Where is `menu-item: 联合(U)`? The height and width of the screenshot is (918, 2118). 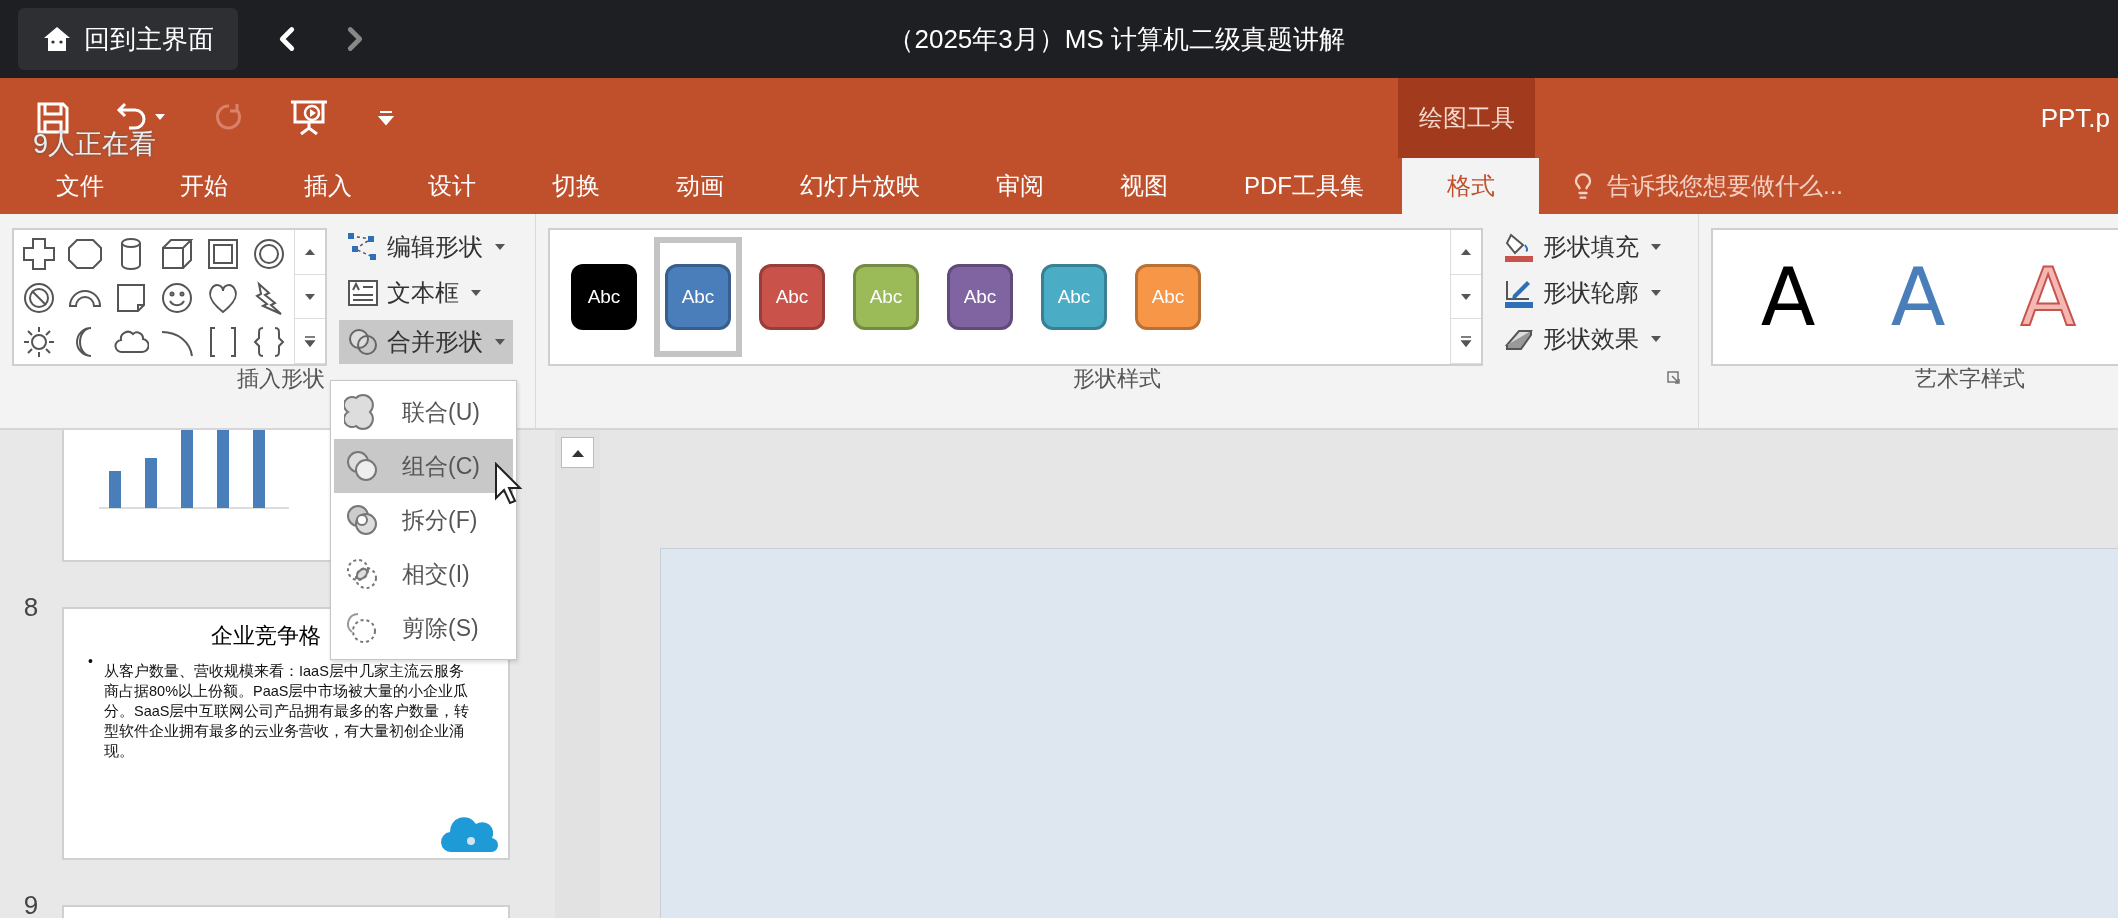
menu-item: 联合(U) is located at coordinates (423, 412).